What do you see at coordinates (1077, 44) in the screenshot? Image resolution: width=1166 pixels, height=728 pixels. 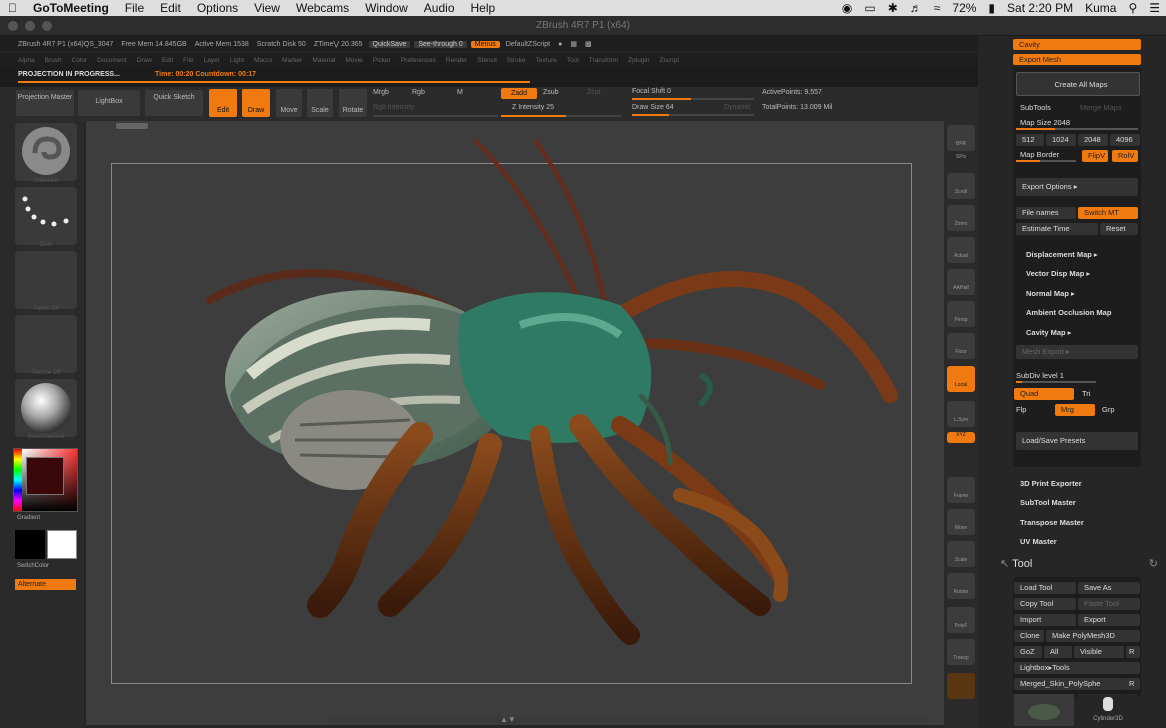 I see `cavity-button: Cavity` at bounding box center [1077, 44].